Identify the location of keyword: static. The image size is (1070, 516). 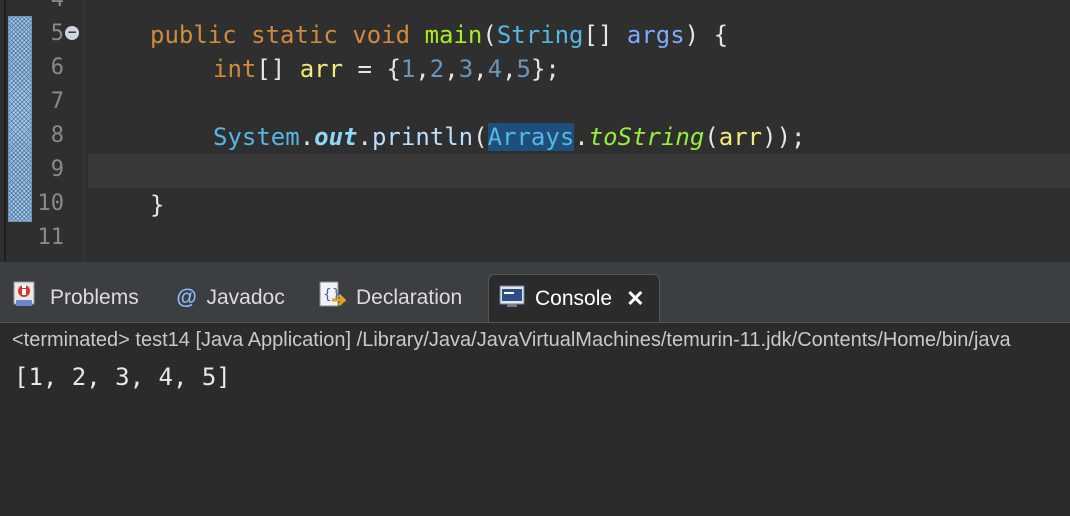
(294, 35).